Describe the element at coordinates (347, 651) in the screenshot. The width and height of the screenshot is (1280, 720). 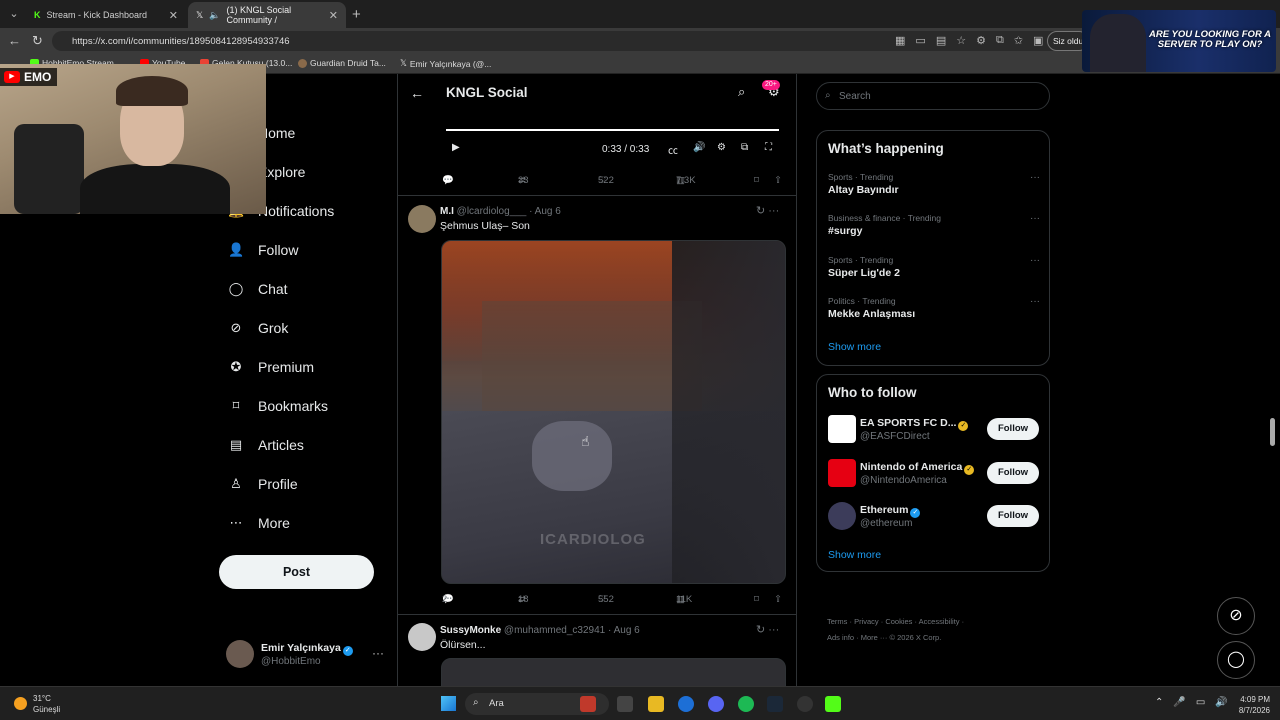
I see `verified-badge-icon: ✓` at that location.